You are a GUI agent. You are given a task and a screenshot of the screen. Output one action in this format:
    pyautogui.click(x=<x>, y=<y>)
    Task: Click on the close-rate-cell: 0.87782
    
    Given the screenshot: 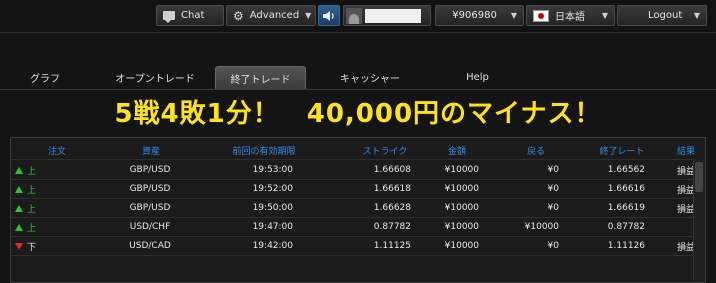 What is the action you would take?
    pyautogui.click(x=626, y=227)
    